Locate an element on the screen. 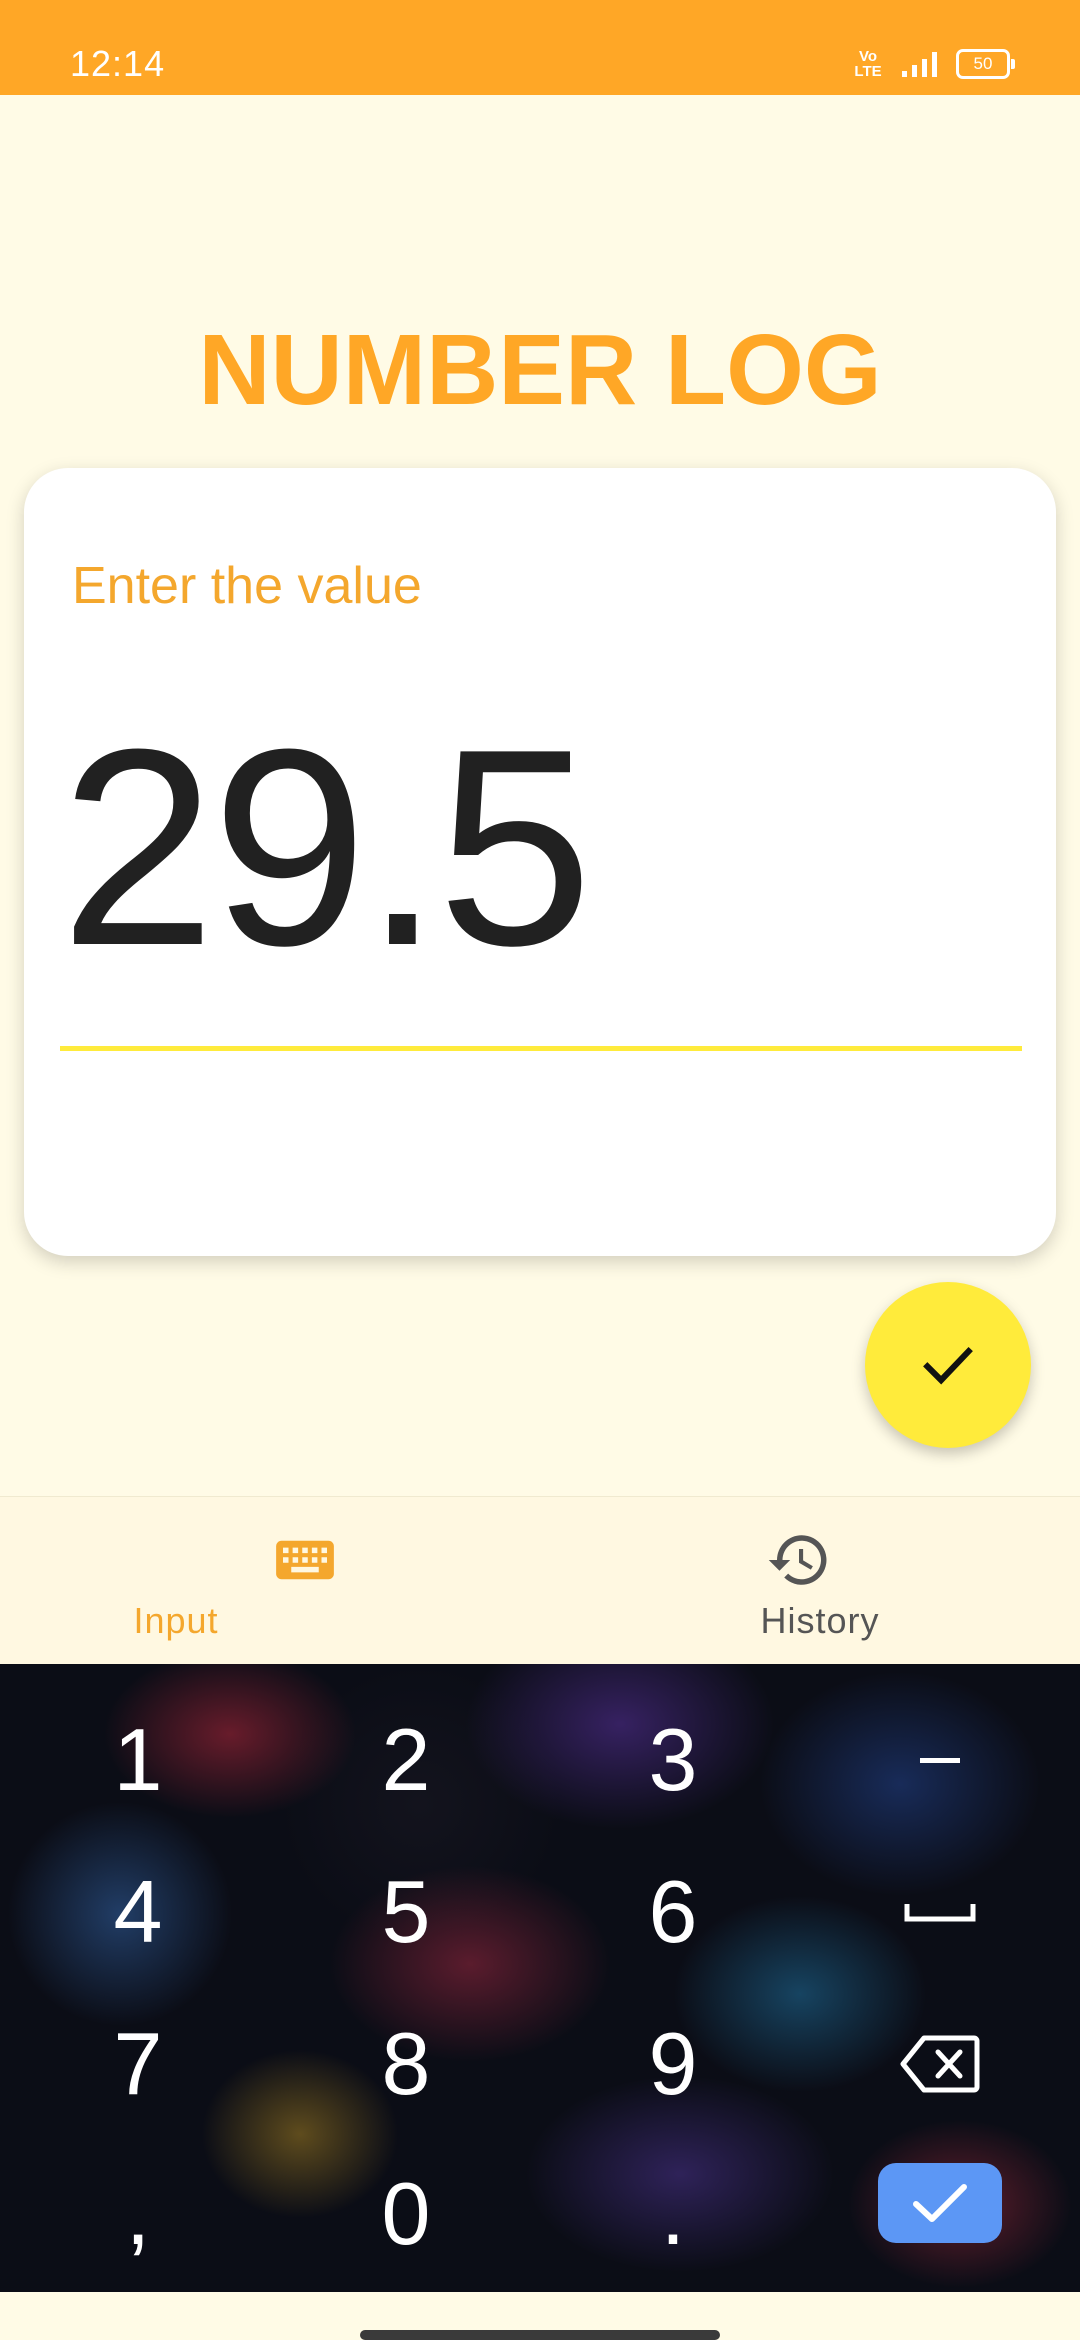 The width and height of the screenshot is (1080, 2340). key-1: 1 is located at coordinates (138, 1760).